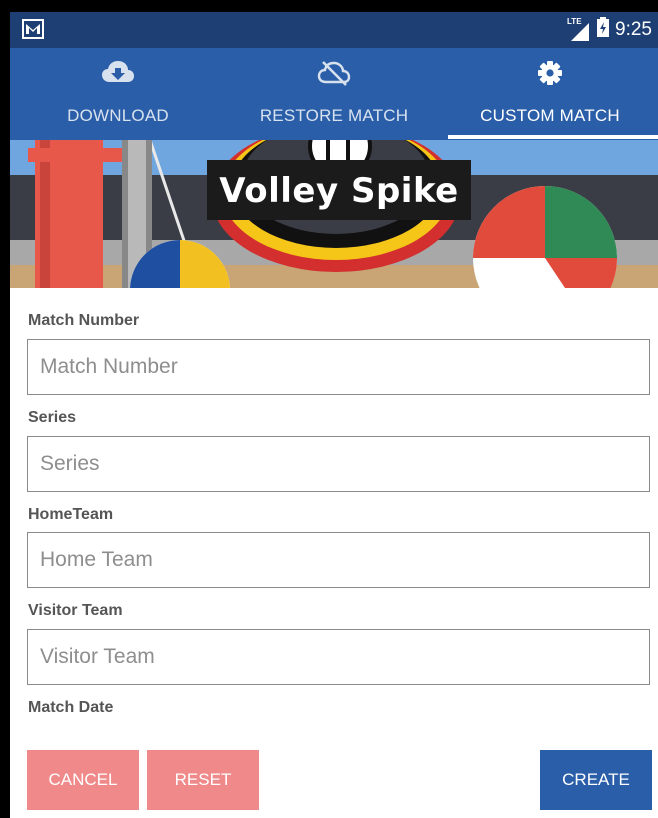 The height and width of the screenshot is (818, 658). What do you see at coordinates (550, 74) in the screenshot?
I see `gear-icon` at bounding box center [550, 74].